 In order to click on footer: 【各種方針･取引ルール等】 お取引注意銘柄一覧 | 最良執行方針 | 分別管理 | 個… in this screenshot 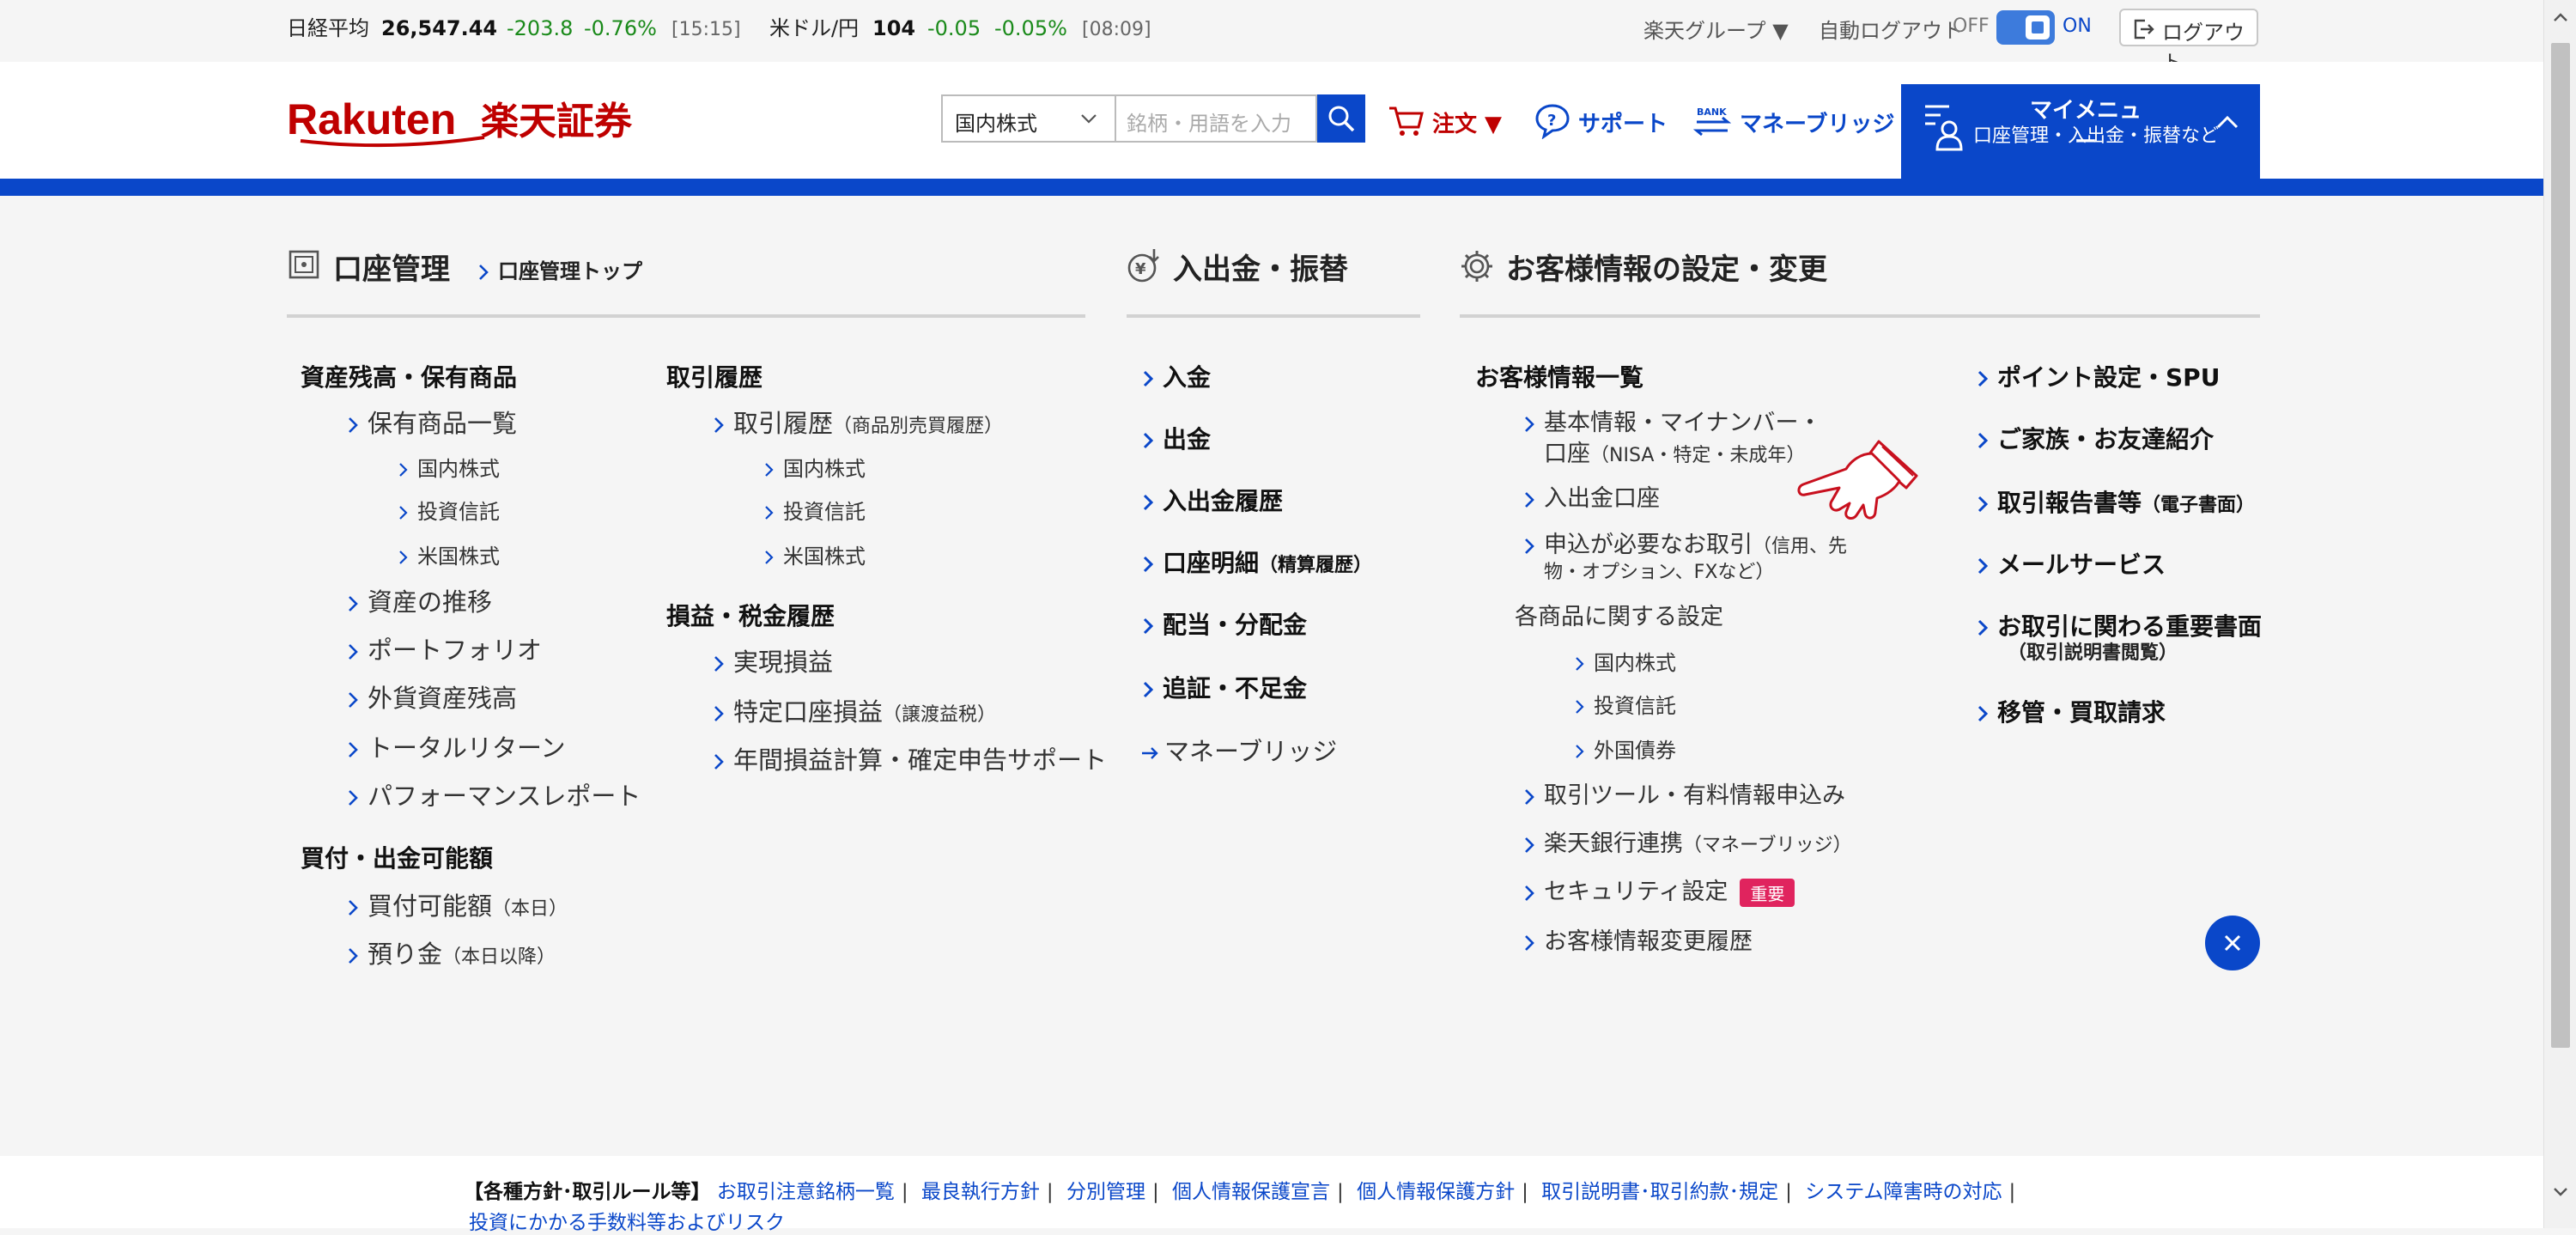, I will do `click(1272, 1195)`.